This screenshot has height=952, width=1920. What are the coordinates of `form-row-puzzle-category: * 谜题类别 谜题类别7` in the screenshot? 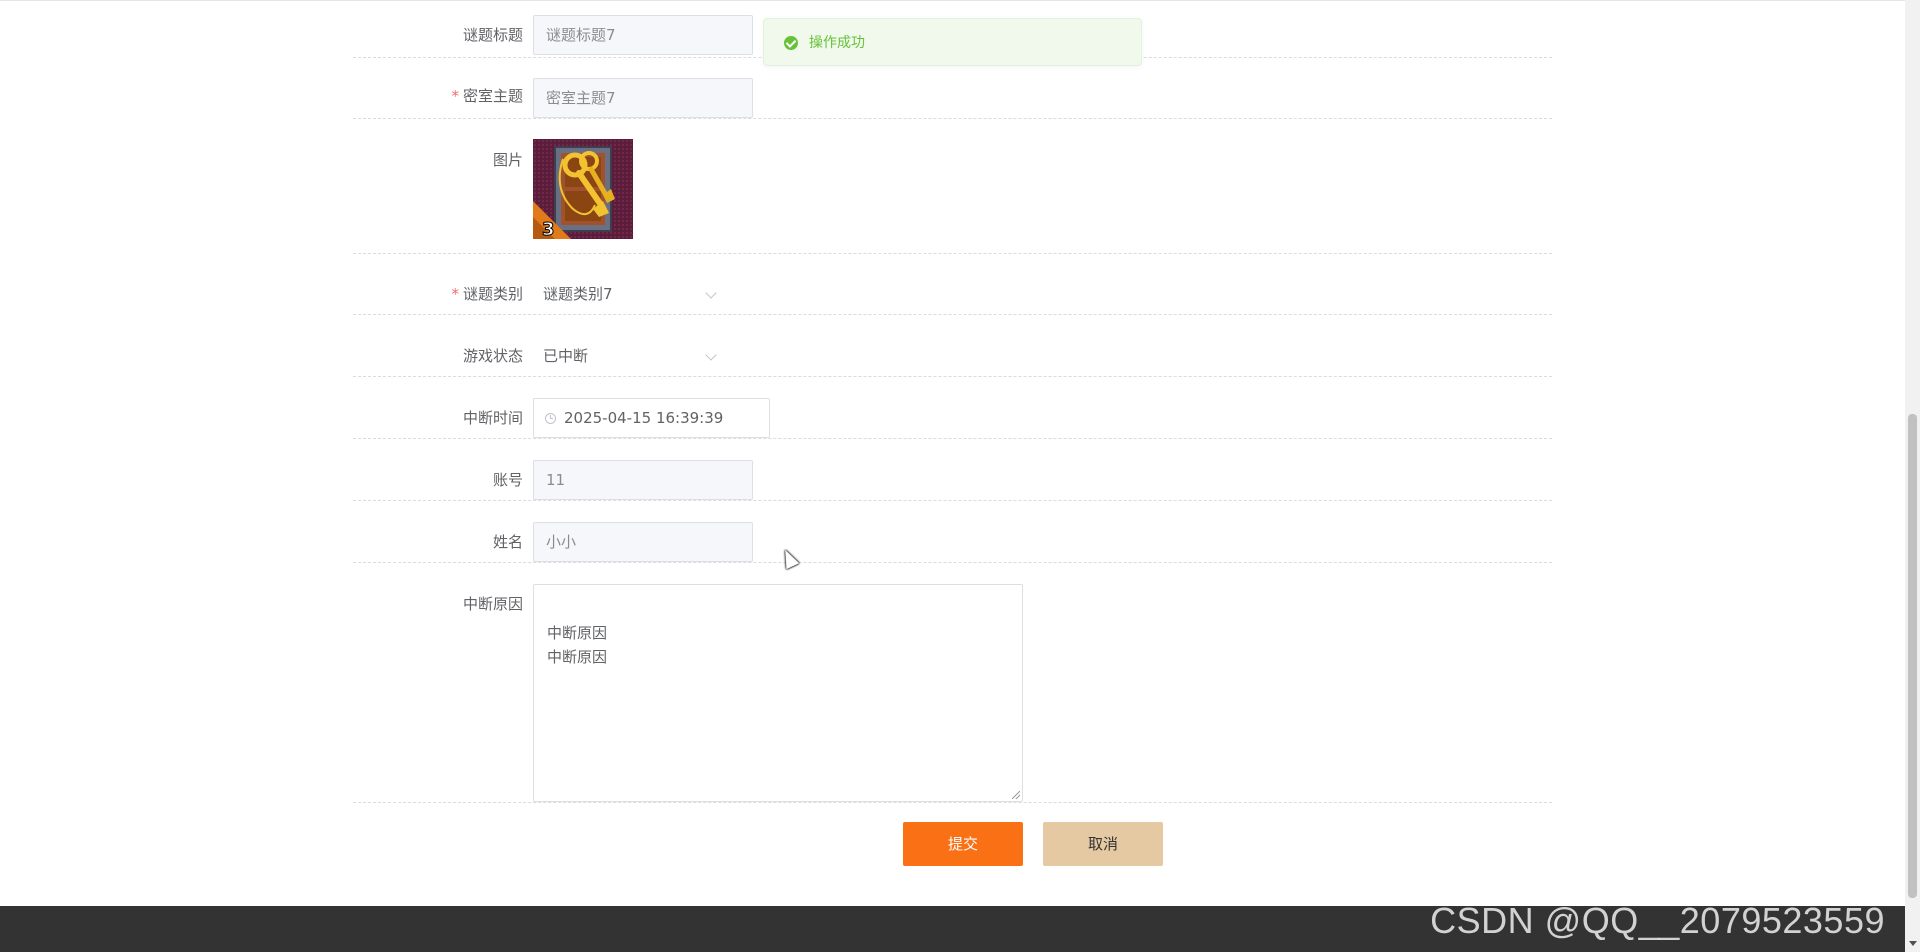 It's located at (952, 284).